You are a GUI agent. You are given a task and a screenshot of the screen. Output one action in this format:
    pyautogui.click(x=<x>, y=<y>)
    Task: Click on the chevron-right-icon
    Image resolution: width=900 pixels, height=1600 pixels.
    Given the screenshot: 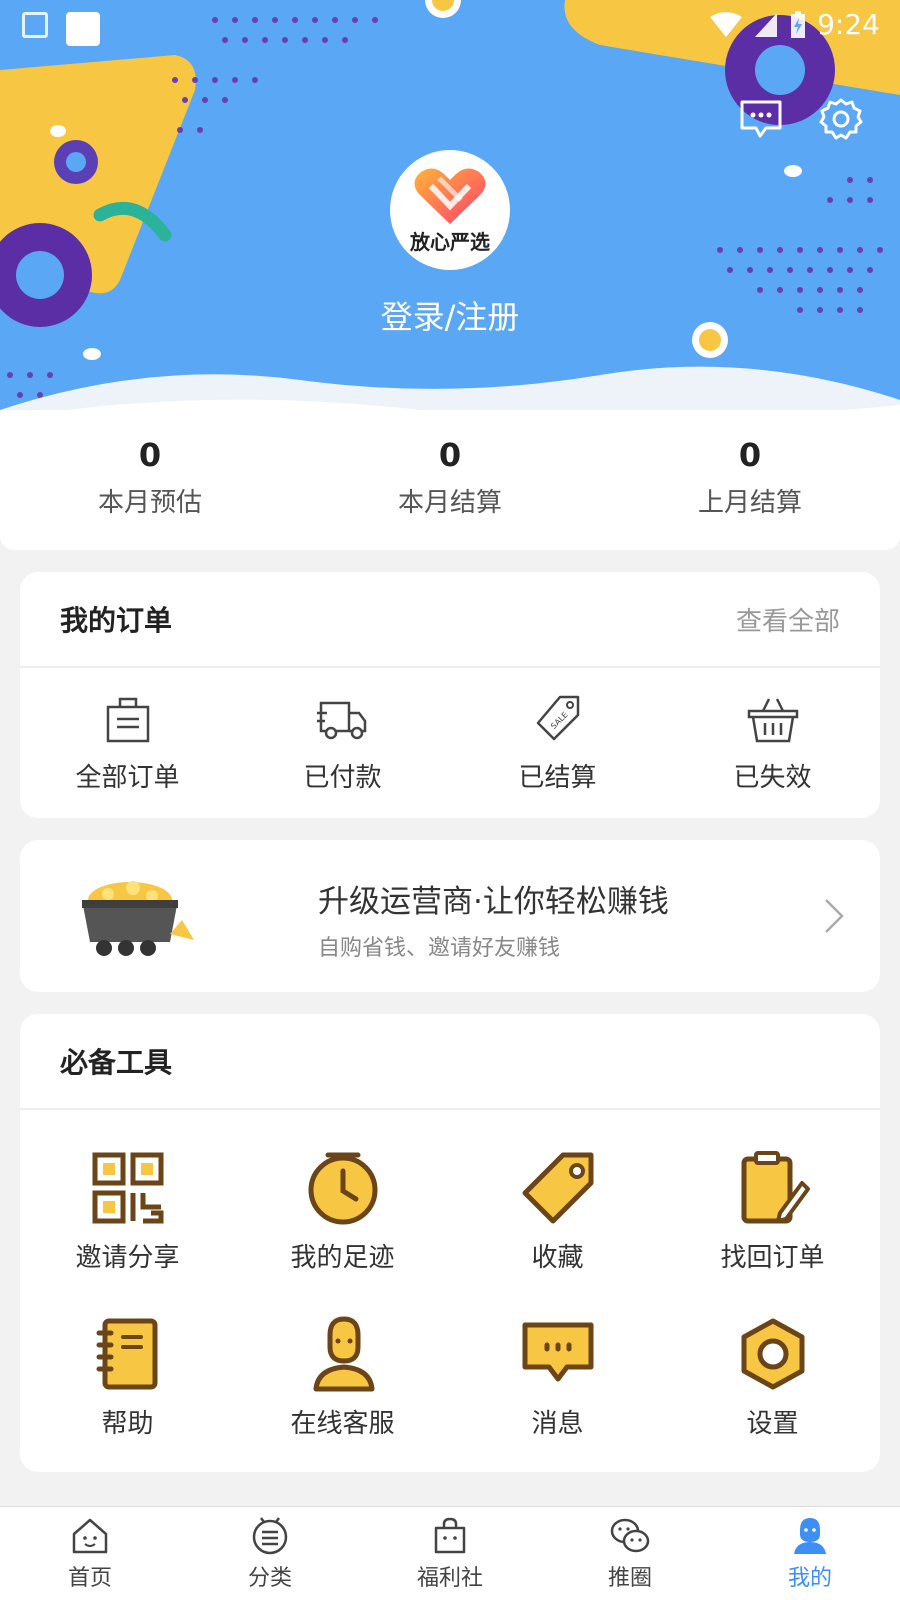 What is the action you would take?
    pyautogui.click(x=834, y=916)
    